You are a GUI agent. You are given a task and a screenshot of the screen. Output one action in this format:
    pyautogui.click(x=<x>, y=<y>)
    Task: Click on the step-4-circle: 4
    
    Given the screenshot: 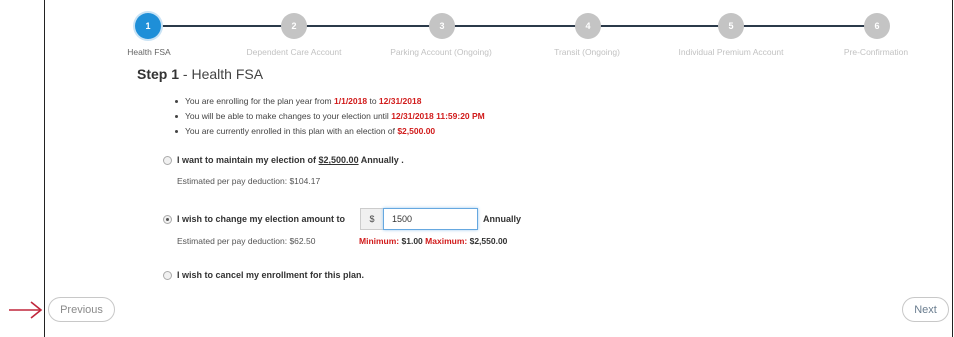 What is the action you would take?
    pyautogui.click(x=588, y=26)
    